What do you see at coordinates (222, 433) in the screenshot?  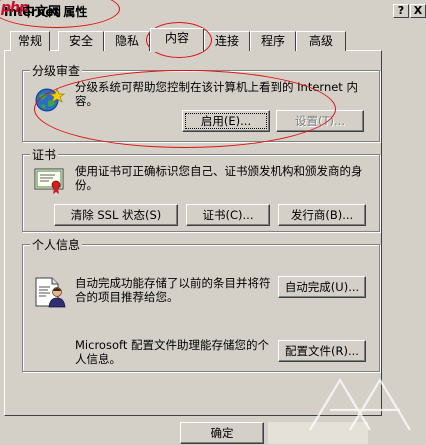 I see `ok-button: 确定` at bounding box center [222, 433].